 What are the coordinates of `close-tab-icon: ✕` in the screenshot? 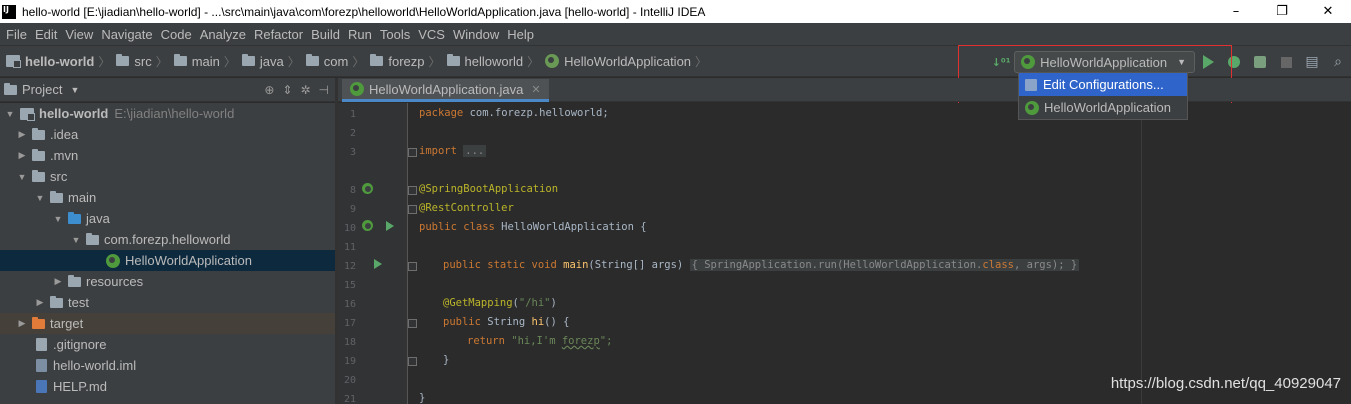 It's located at (535, 89).